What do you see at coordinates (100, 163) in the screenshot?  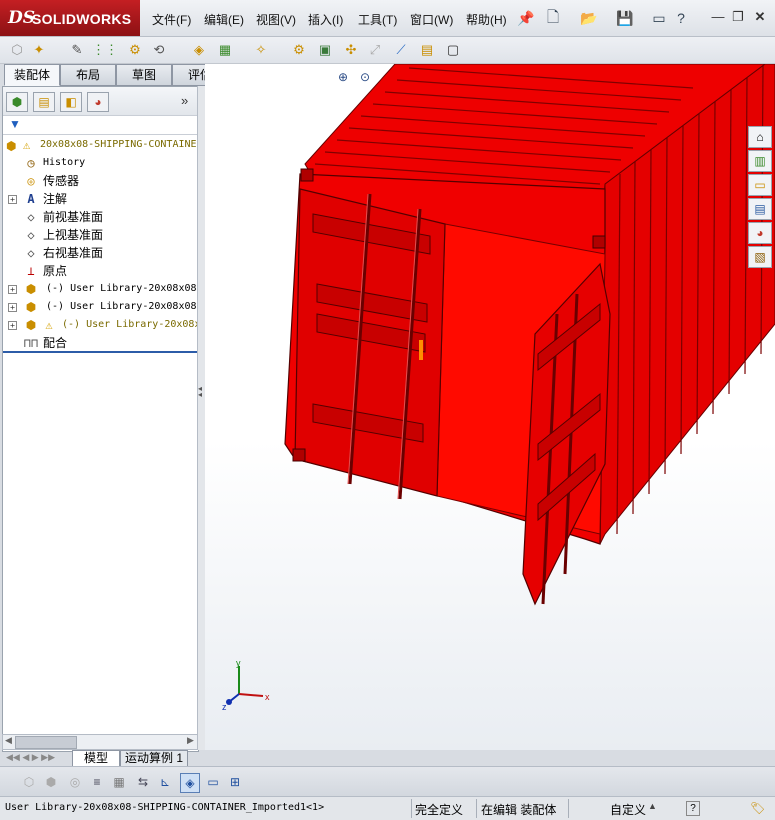 I see `tree-item-history: ◷ History` at bounding box center [100, 163].